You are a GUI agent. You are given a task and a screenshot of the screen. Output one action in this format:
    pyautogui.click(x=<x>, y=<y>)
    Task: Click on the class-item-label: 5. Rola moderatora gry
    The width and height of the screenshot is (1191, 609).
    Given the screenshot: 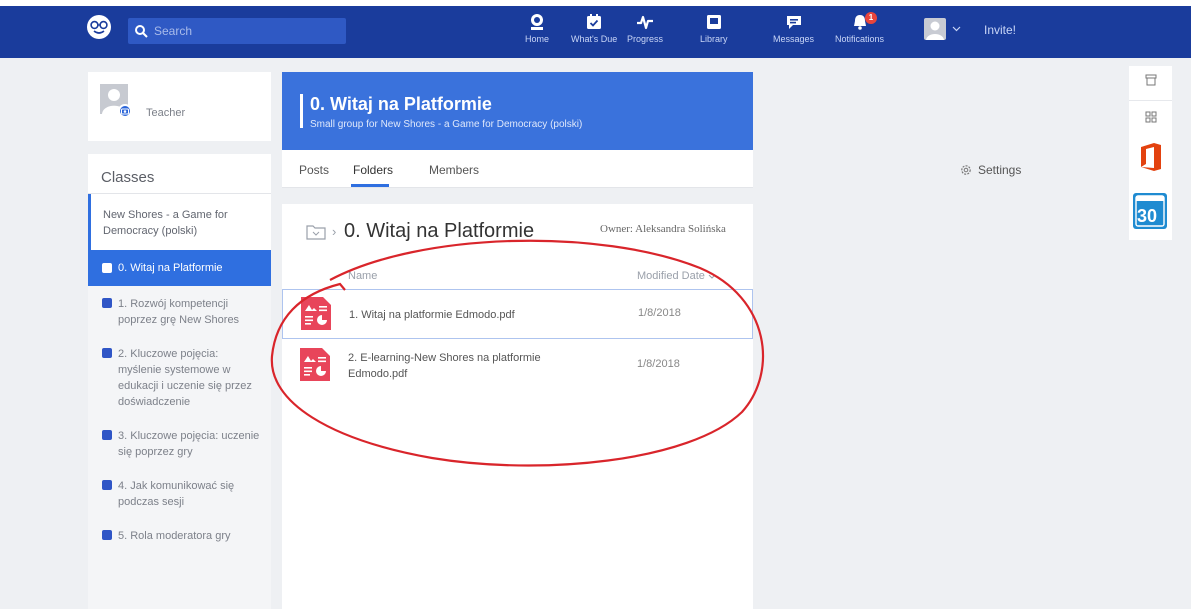 What is the action you would take?
    pyautogui.click(x=174, y=536)
    